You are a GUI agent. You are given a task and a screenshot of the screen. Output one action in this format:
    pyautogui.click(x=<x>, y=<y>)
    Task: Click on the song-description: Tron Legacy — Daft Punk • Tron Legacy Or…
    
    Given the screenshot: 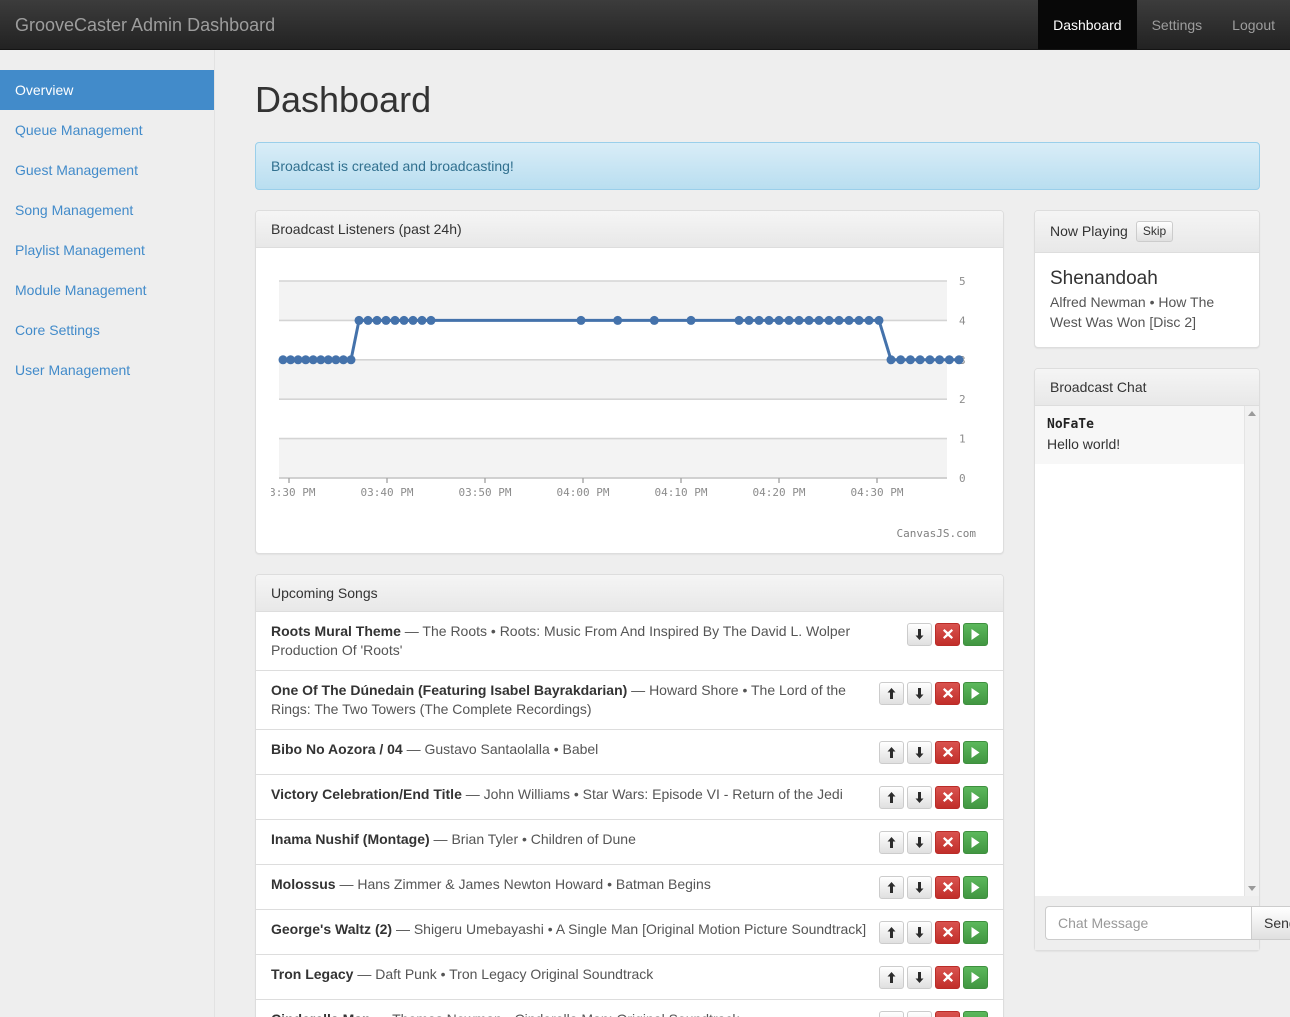 What is the action you would take?
    pyautogui.click(x=575, y=974)
    